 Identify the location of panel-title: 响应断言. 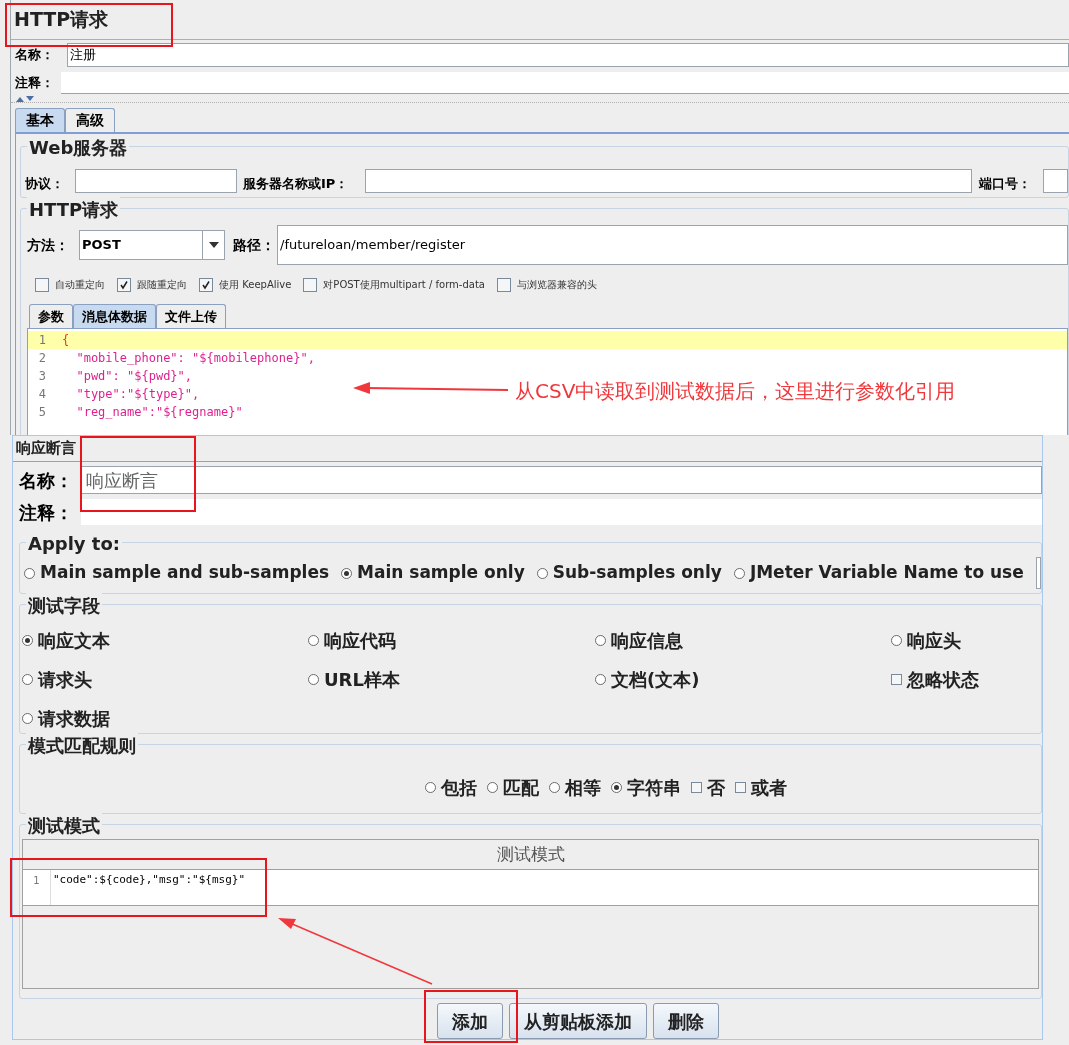
(46, 449).